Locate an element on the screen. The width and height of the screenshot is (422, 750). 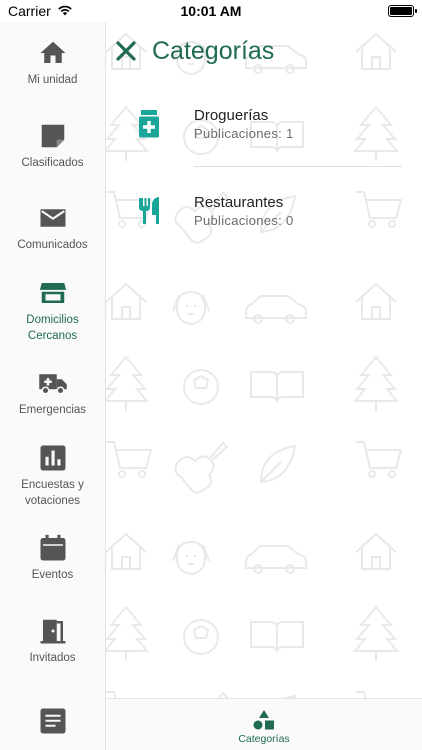
sidebar-item-invitados: Invitados is located at coordinates (52, 641).